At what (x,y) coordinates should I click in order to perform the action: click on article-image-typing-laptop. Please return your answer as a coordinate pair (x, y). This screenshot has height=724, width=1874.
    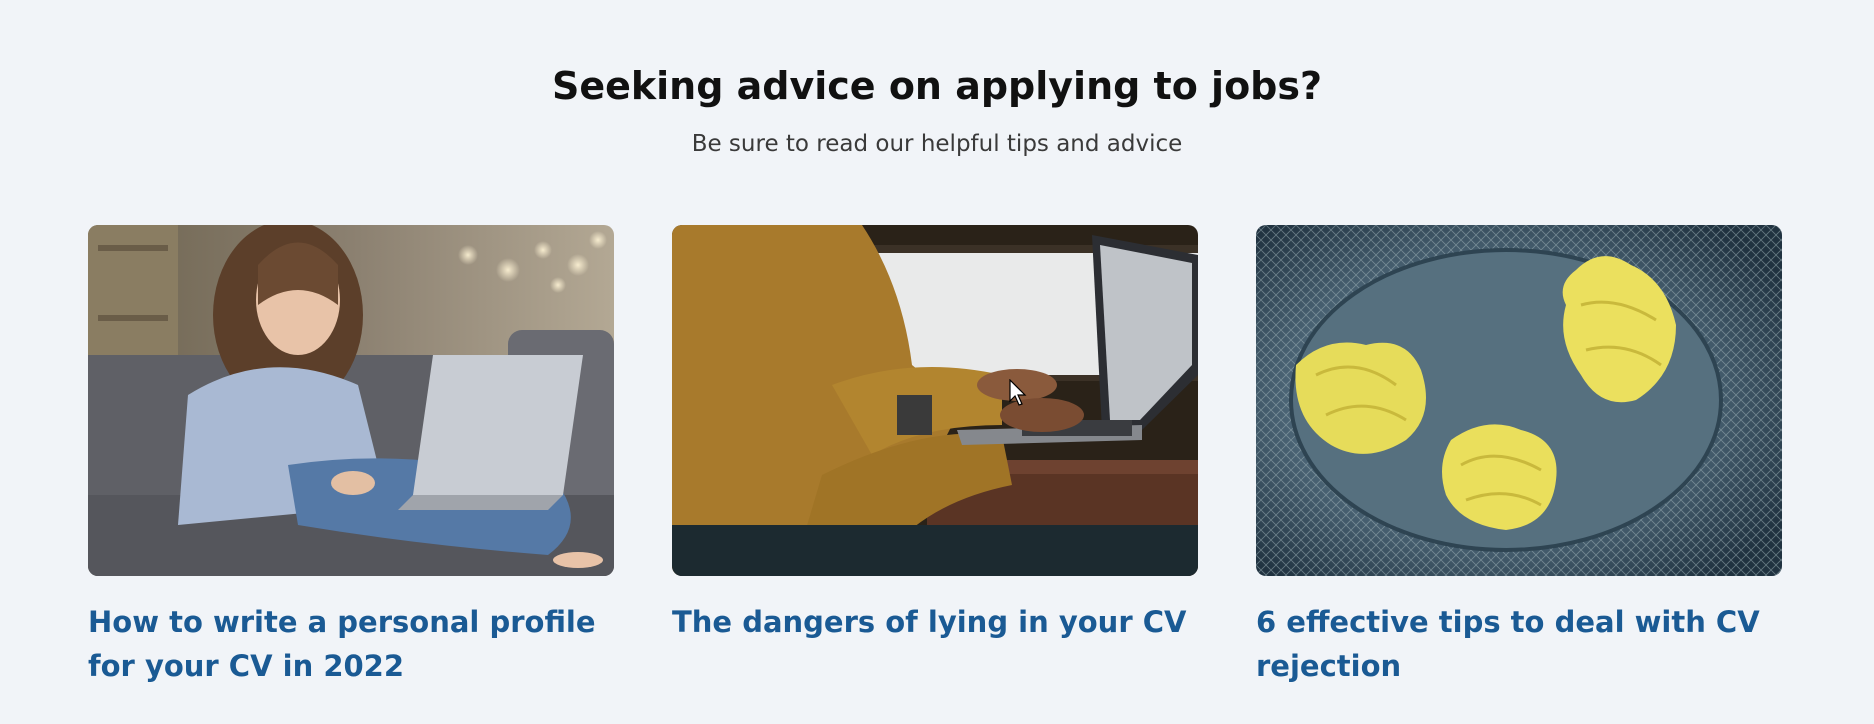
    Looking at the image, I should click on (935, 400).